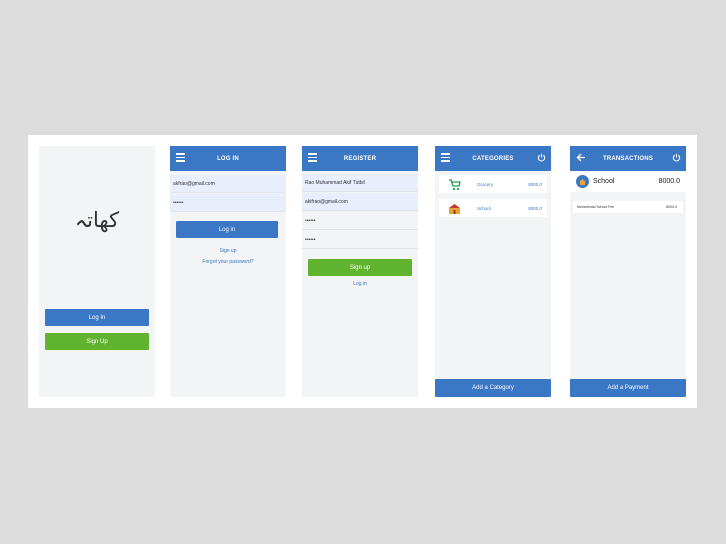  I want to click on transactions-title: TRANSACTIONS, so click(628, 158).